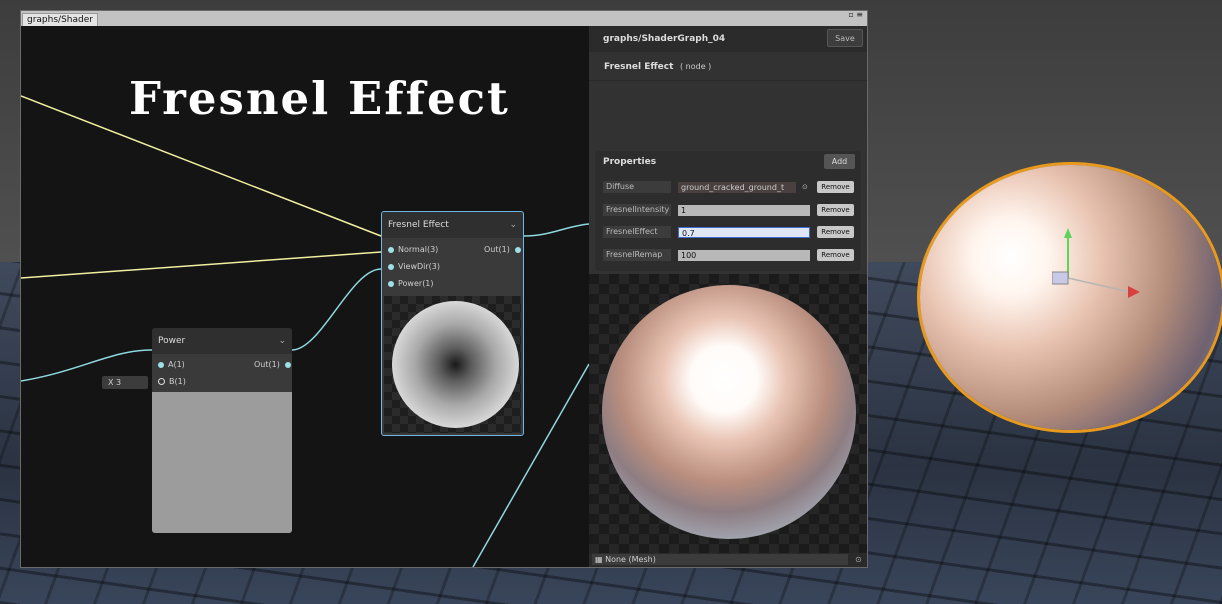 The width and height of the screenshot is (1222, 604). I want to click on tab-graphs-shader: graphs/Shader, so click(60, 19).